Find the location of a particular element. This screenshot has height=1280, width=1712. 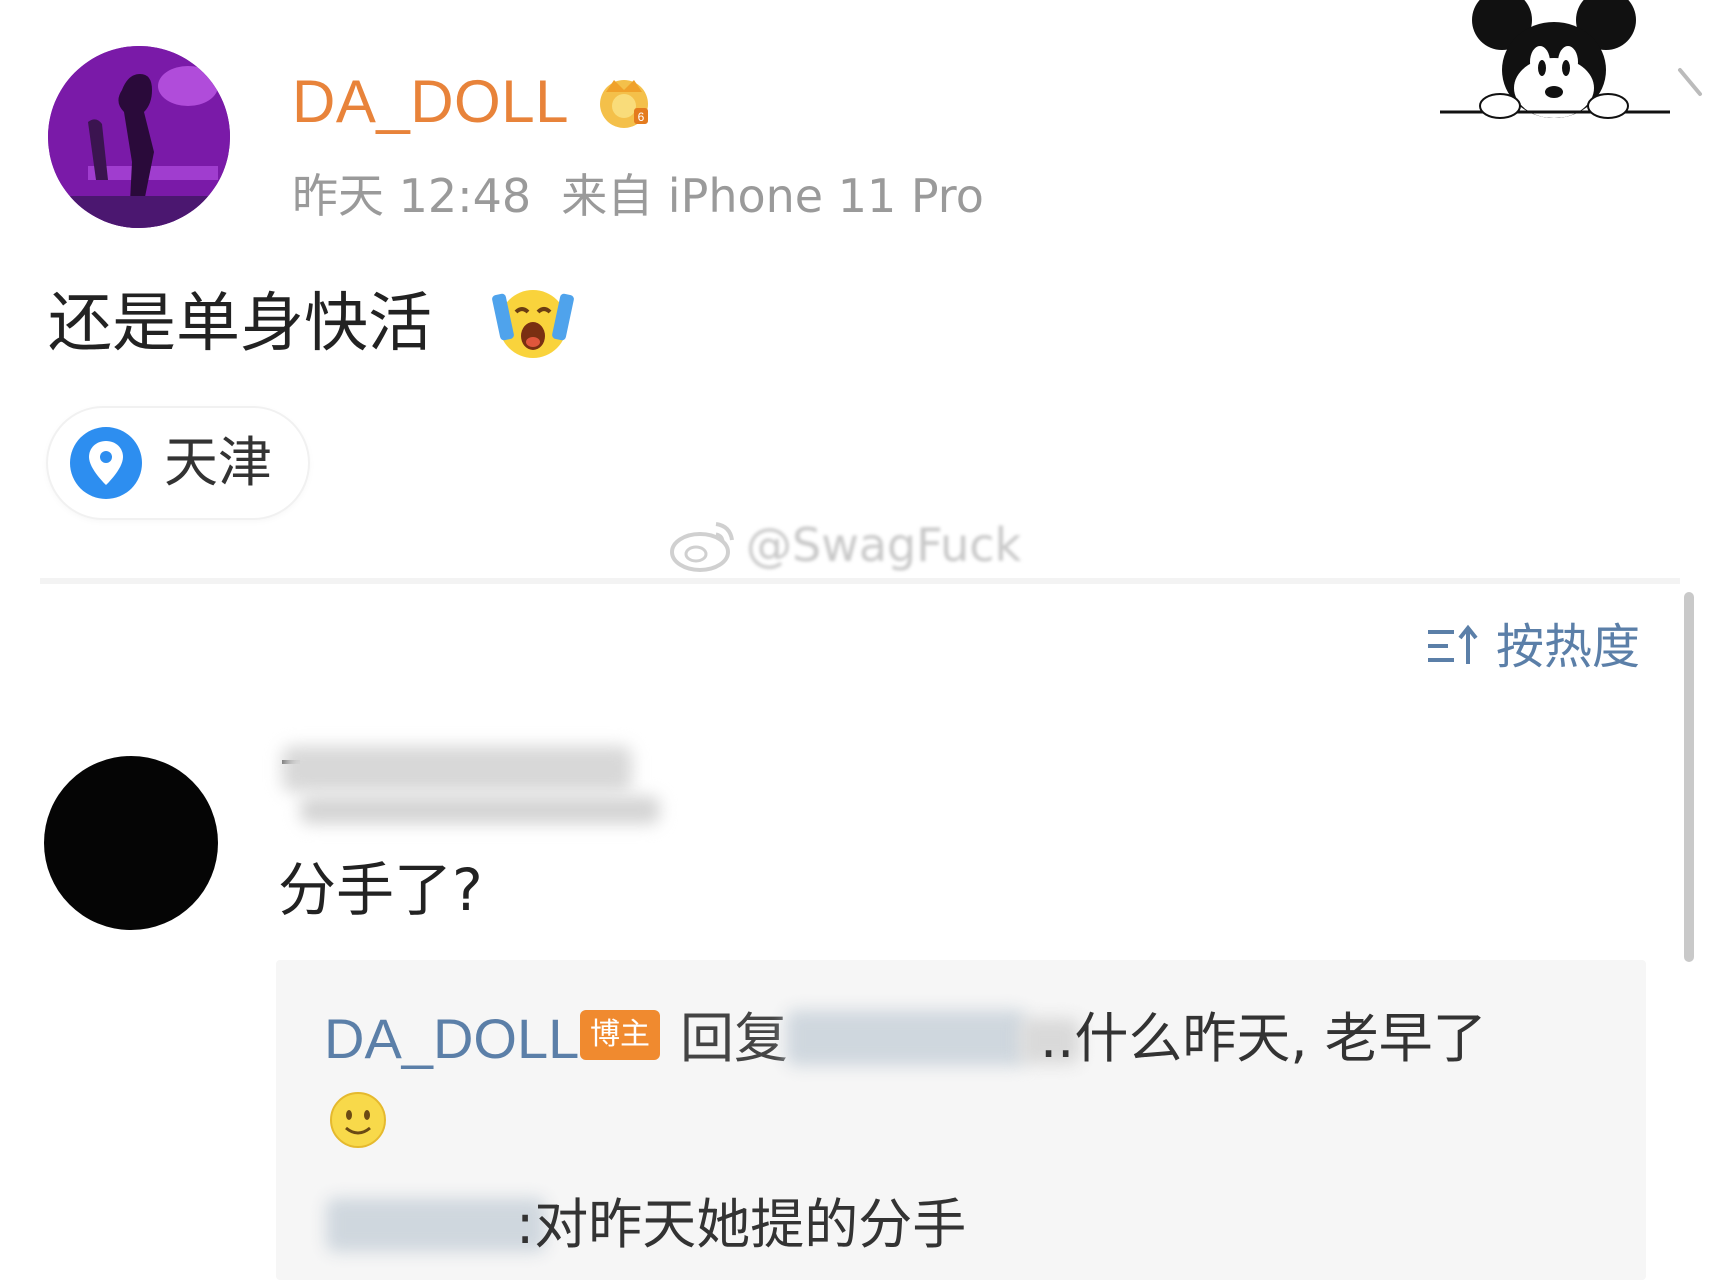

scrollbar is located at coordinates (1689, 777).